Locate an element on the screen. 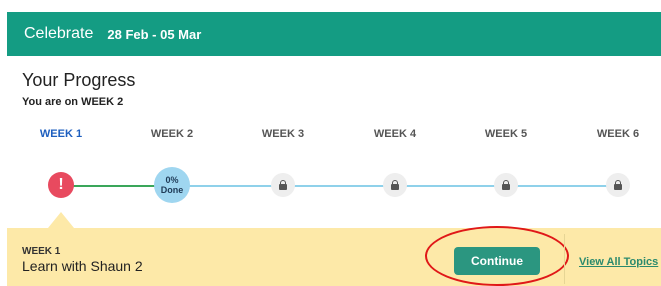 The width and height of the screenshot is (661, 286). week-6-node is located at coordinates (618, 185).